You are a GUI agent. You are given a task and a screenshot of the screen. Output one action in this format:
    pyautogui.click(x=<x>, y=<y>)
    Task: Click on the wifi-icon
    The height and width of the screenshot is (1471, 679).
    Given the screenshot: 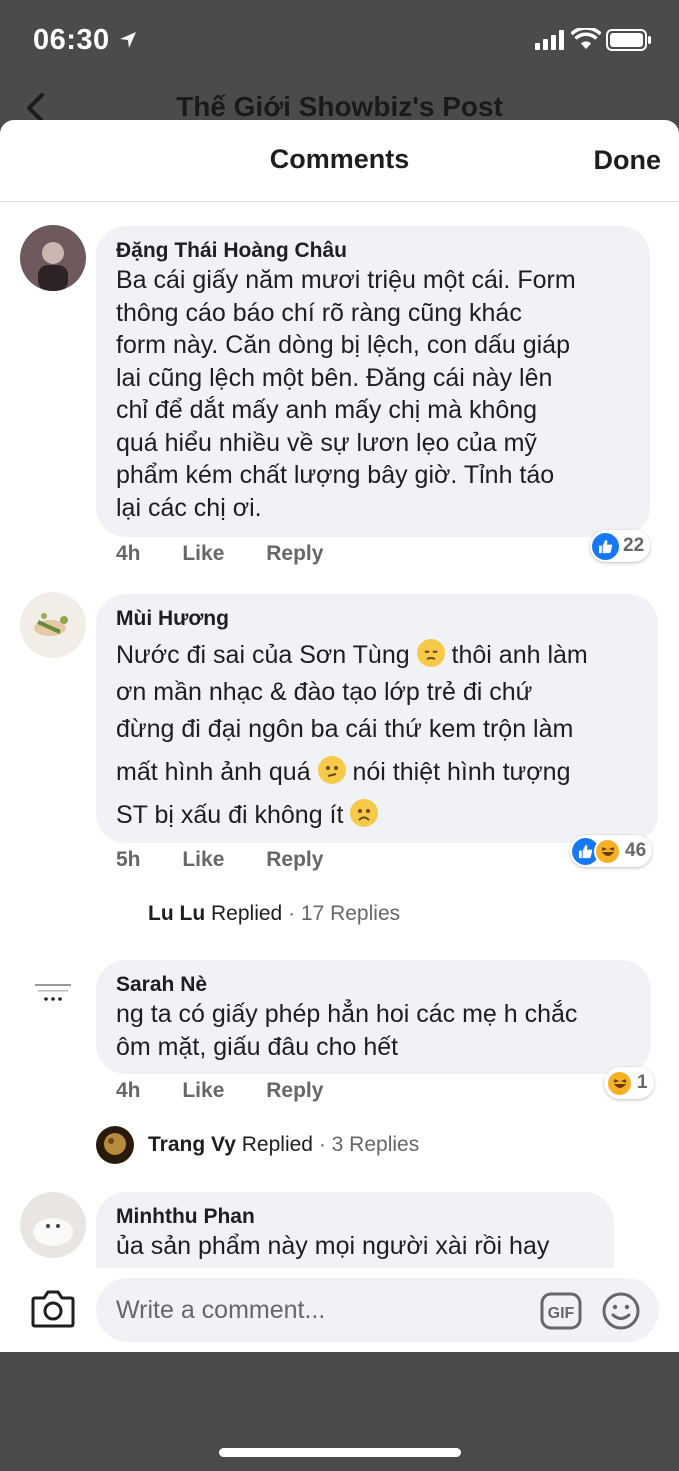 What is the action you would take?
    pyautogui.click(x=586, y=38)
    